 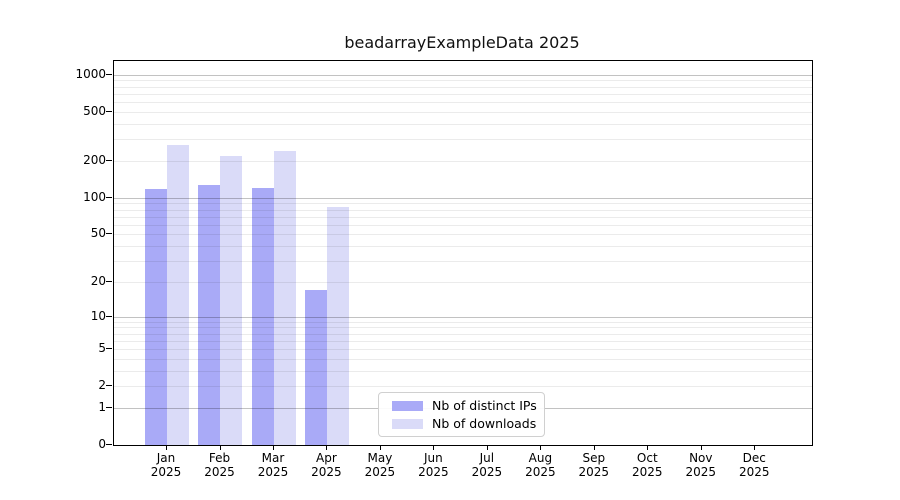 I want to click on legend-row-distinct-ips: Nb of distinct IPs, so click(x=468, y=405).